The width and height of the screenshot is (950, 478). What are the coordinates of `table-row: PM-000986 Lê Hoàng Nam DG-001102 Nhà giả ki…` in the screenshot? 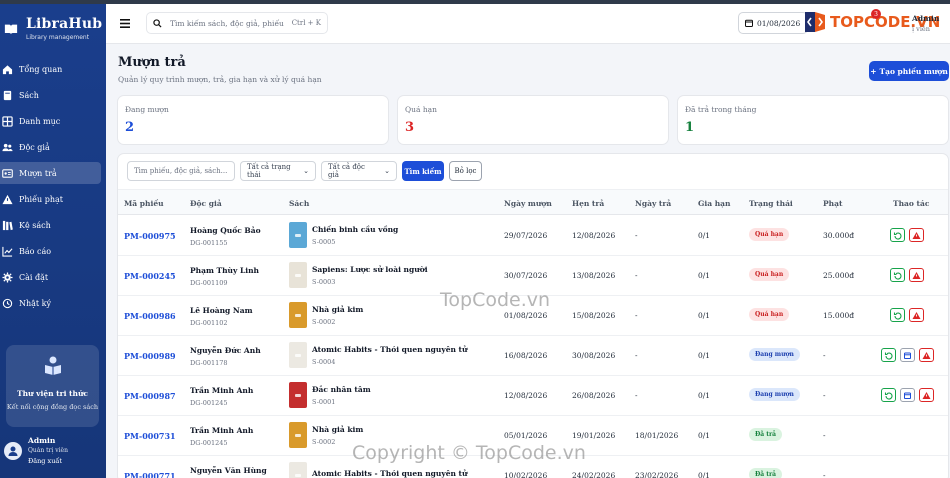 It's located at (533, 316).